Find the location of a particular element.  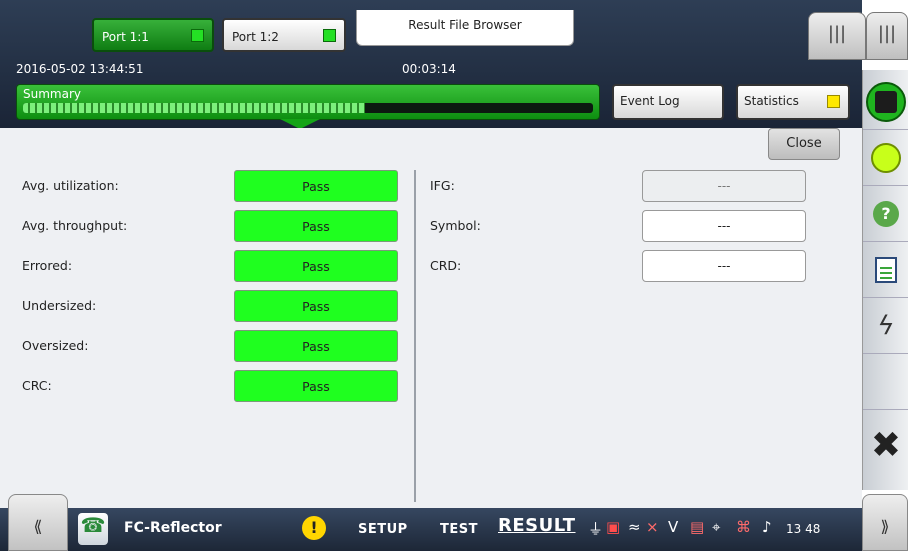

right-grip-button: ⟫ is located at coordinates (885, 522).